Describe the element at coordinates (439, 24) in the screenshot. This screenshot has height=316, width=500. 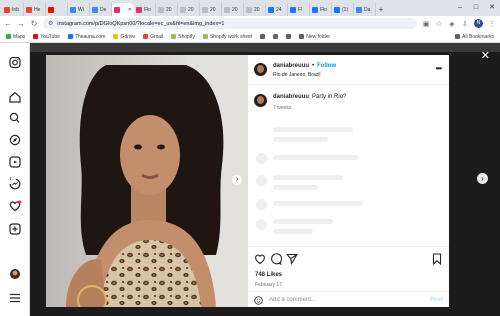
I see `star-icon: ☆` at that location.